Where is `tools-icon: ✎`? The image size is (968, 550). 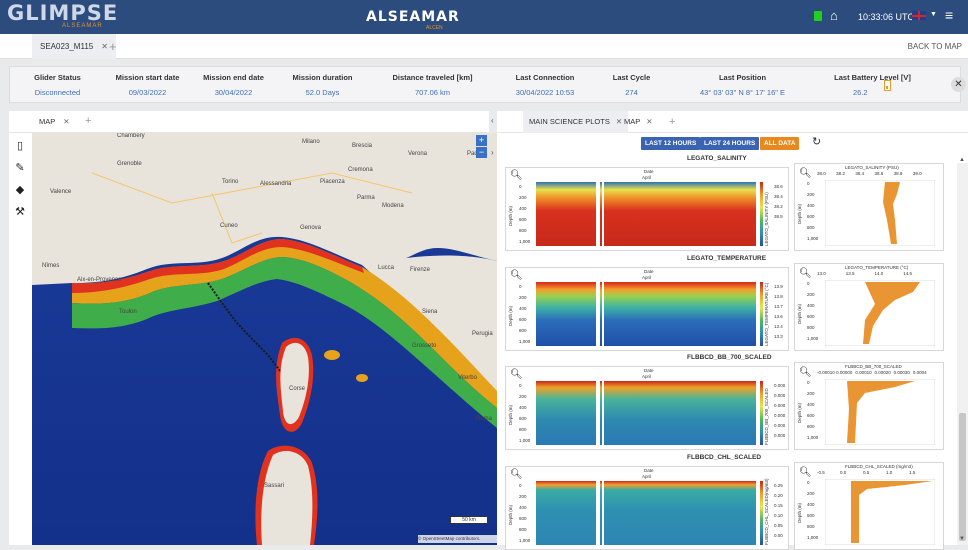
tools-icon: ✎ is located at coordinates (20, 168).